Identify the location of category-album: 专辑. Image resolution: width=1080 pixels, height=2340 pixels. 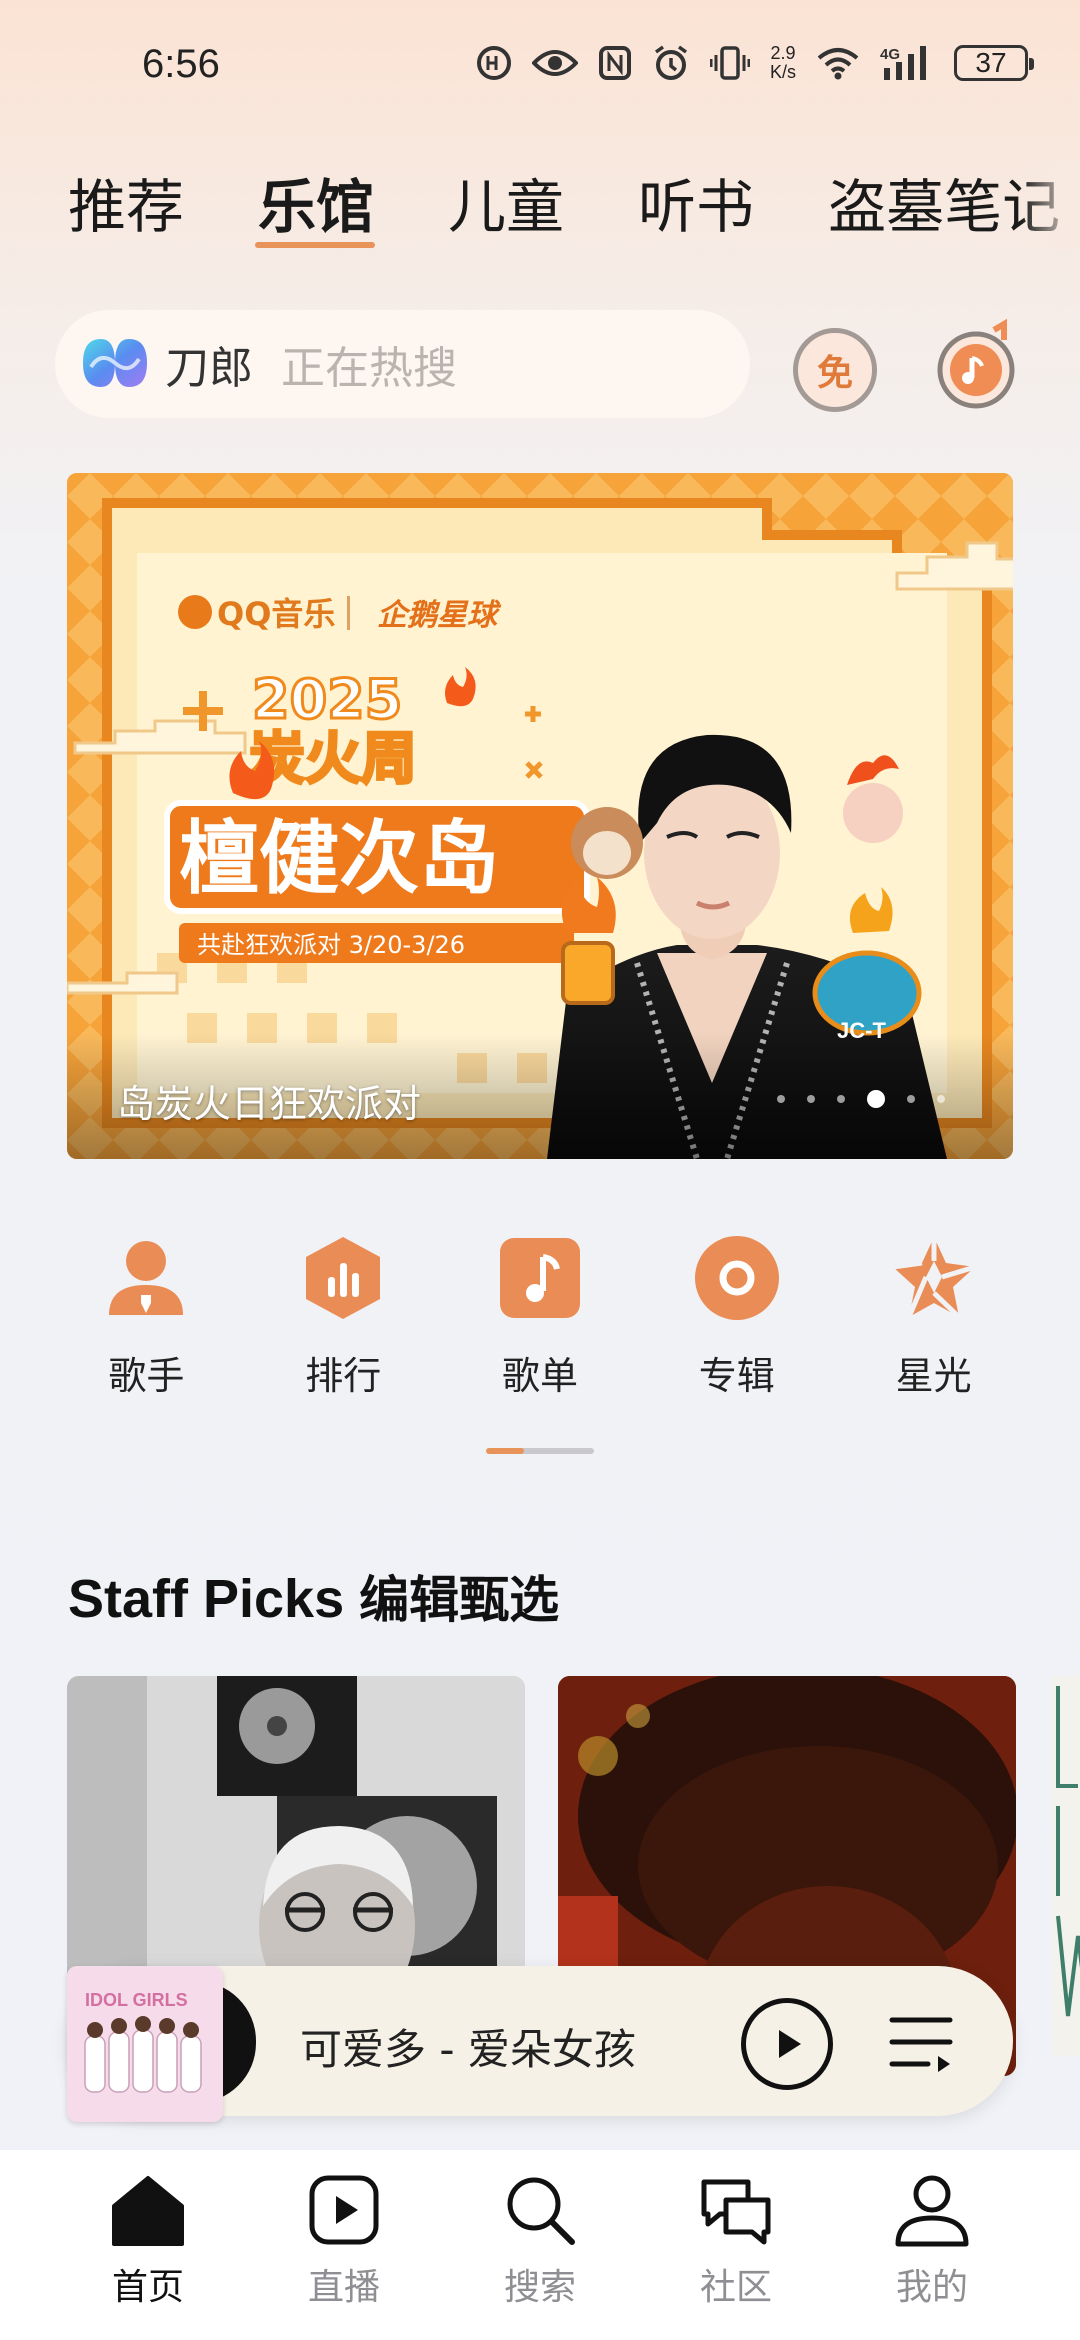
(736, 1318).